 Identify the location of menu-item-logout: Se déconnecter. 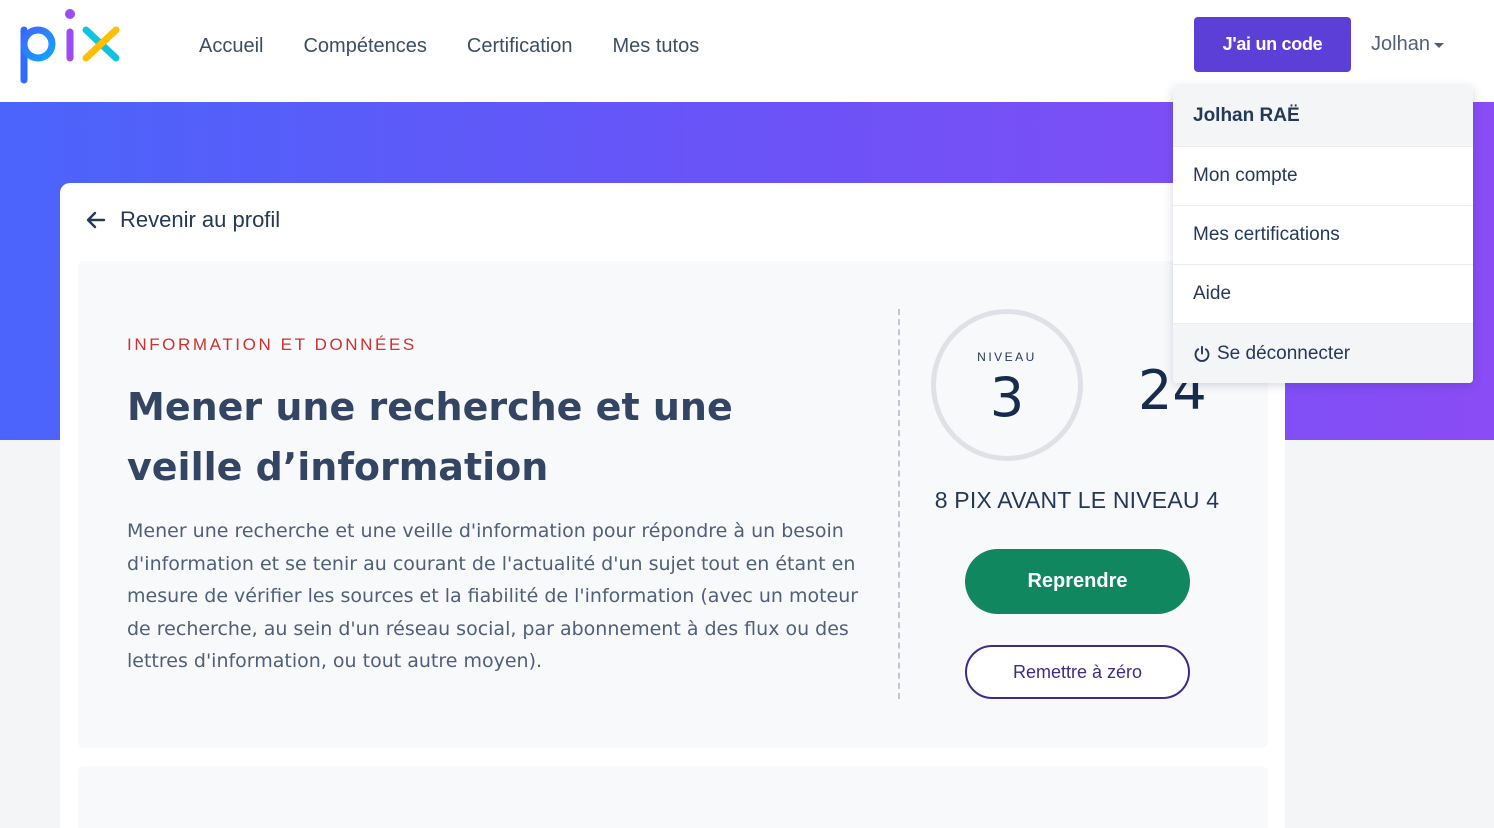
(1323, 353).